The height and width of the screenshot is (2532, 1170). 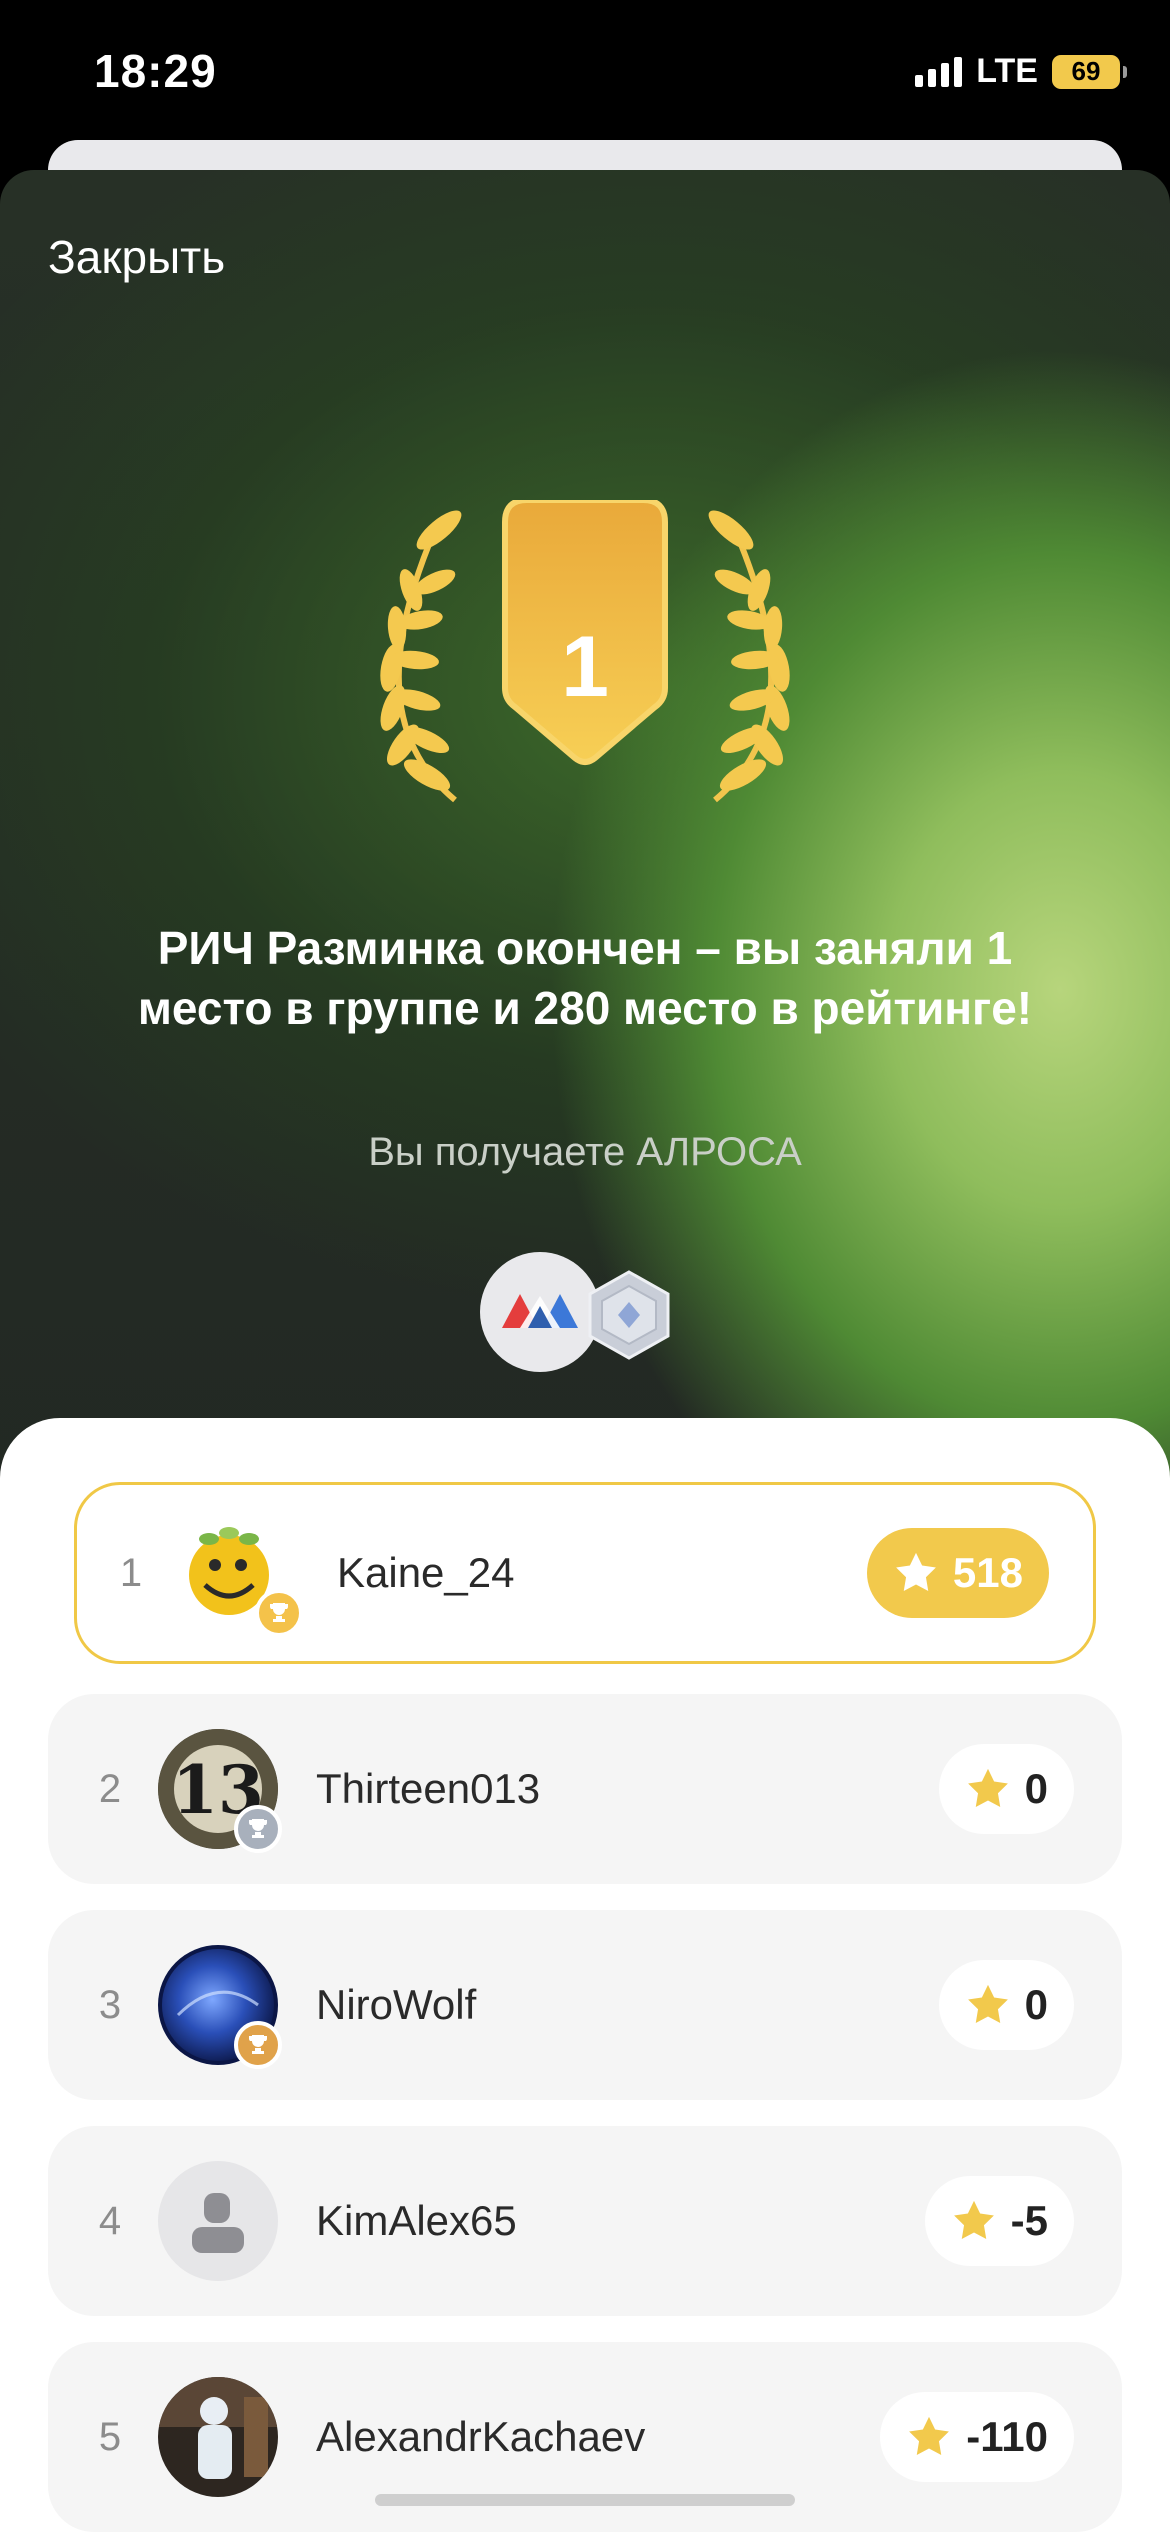 I want to click on home-indicator, so click(x=585, y=2500).